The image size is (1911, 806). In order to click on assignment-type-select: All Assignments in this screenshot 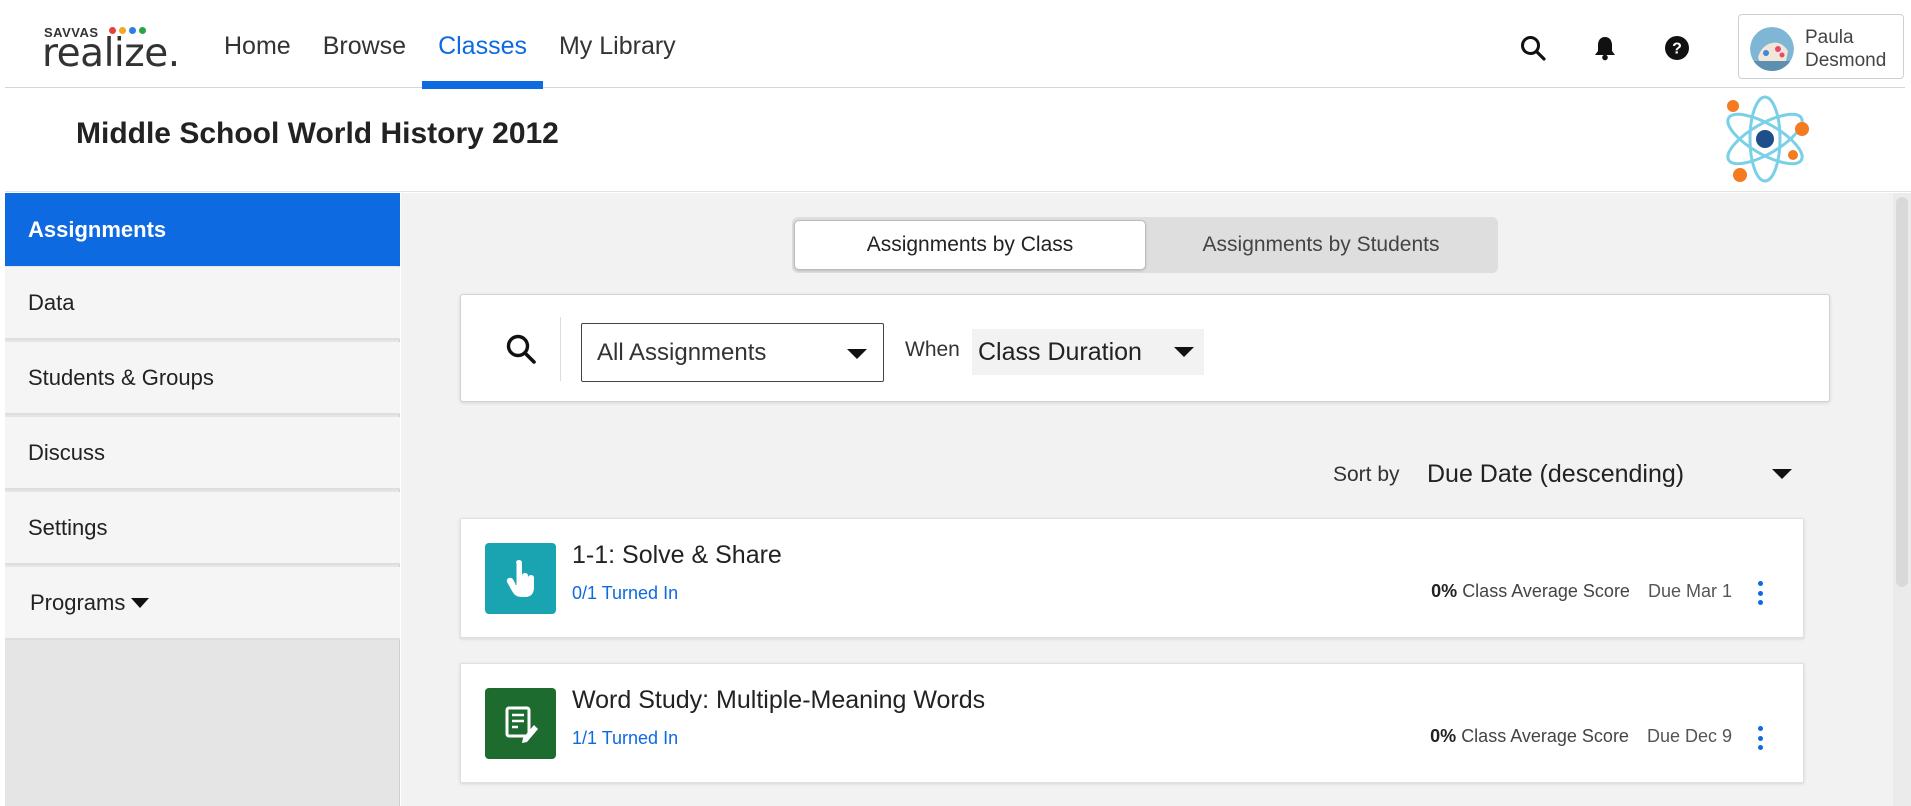, I will do `click(732, 352)`.